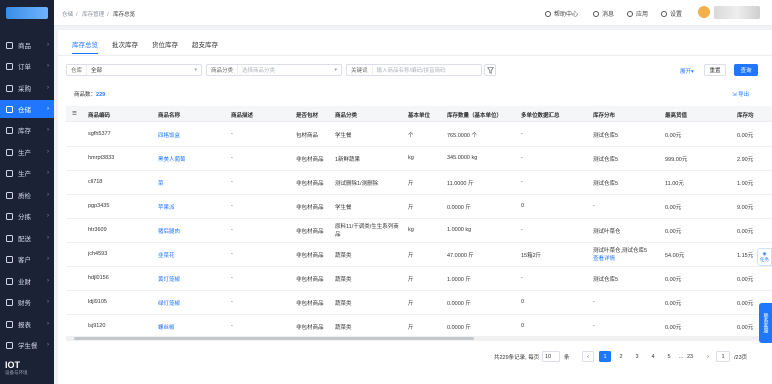 This screenshot has width=772, height=384. I want to click on next-page-button: ›, so click(708, 356).